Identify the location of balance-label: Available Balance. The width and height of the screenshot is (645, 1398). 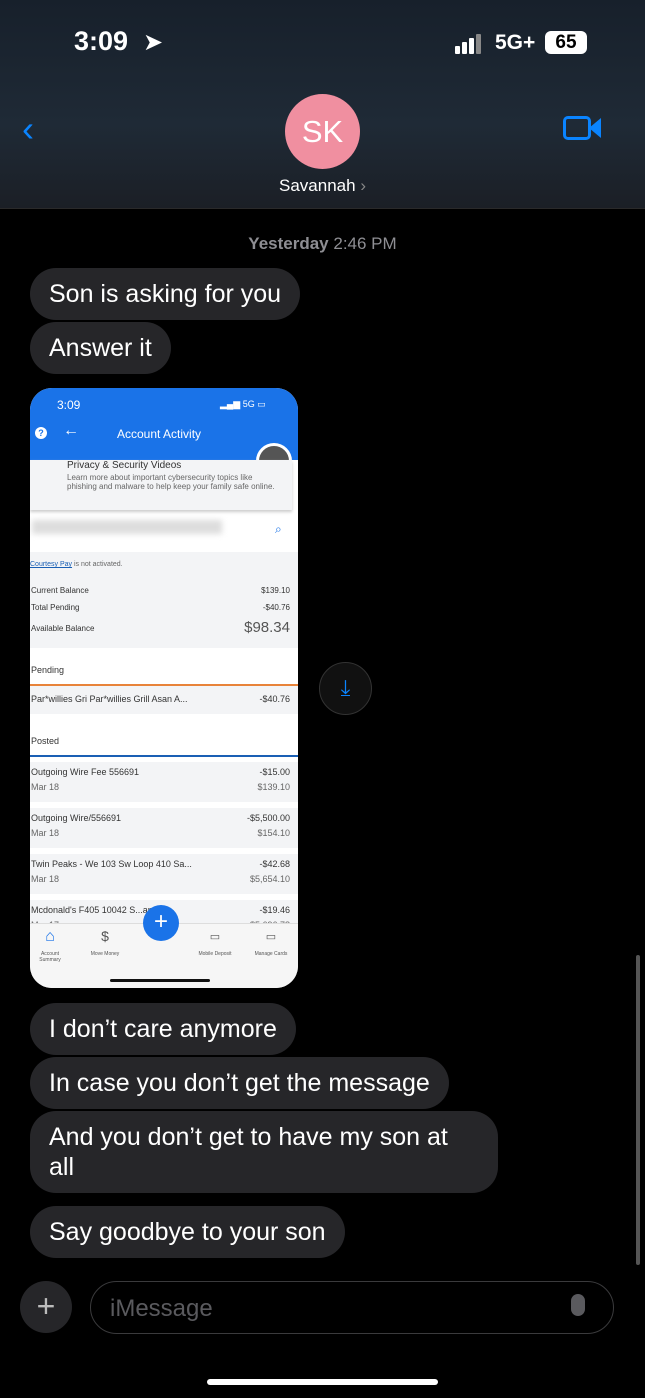
(63, 628).